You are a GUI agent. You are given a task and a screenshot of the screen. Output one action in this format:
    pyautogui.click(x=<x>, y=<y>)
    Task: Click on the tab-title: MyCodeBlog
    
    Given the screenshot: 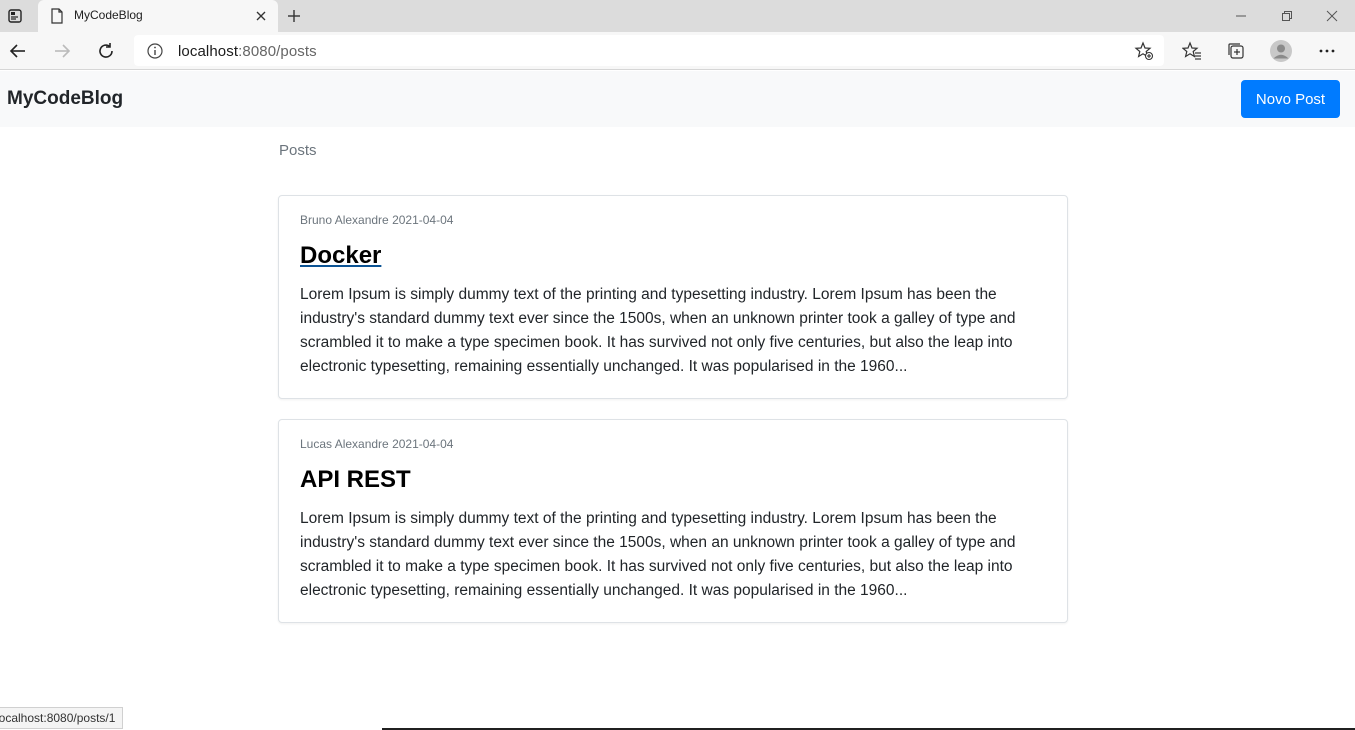 What is the action you would take?
    pyautogui.click(x=108, y=15)
    